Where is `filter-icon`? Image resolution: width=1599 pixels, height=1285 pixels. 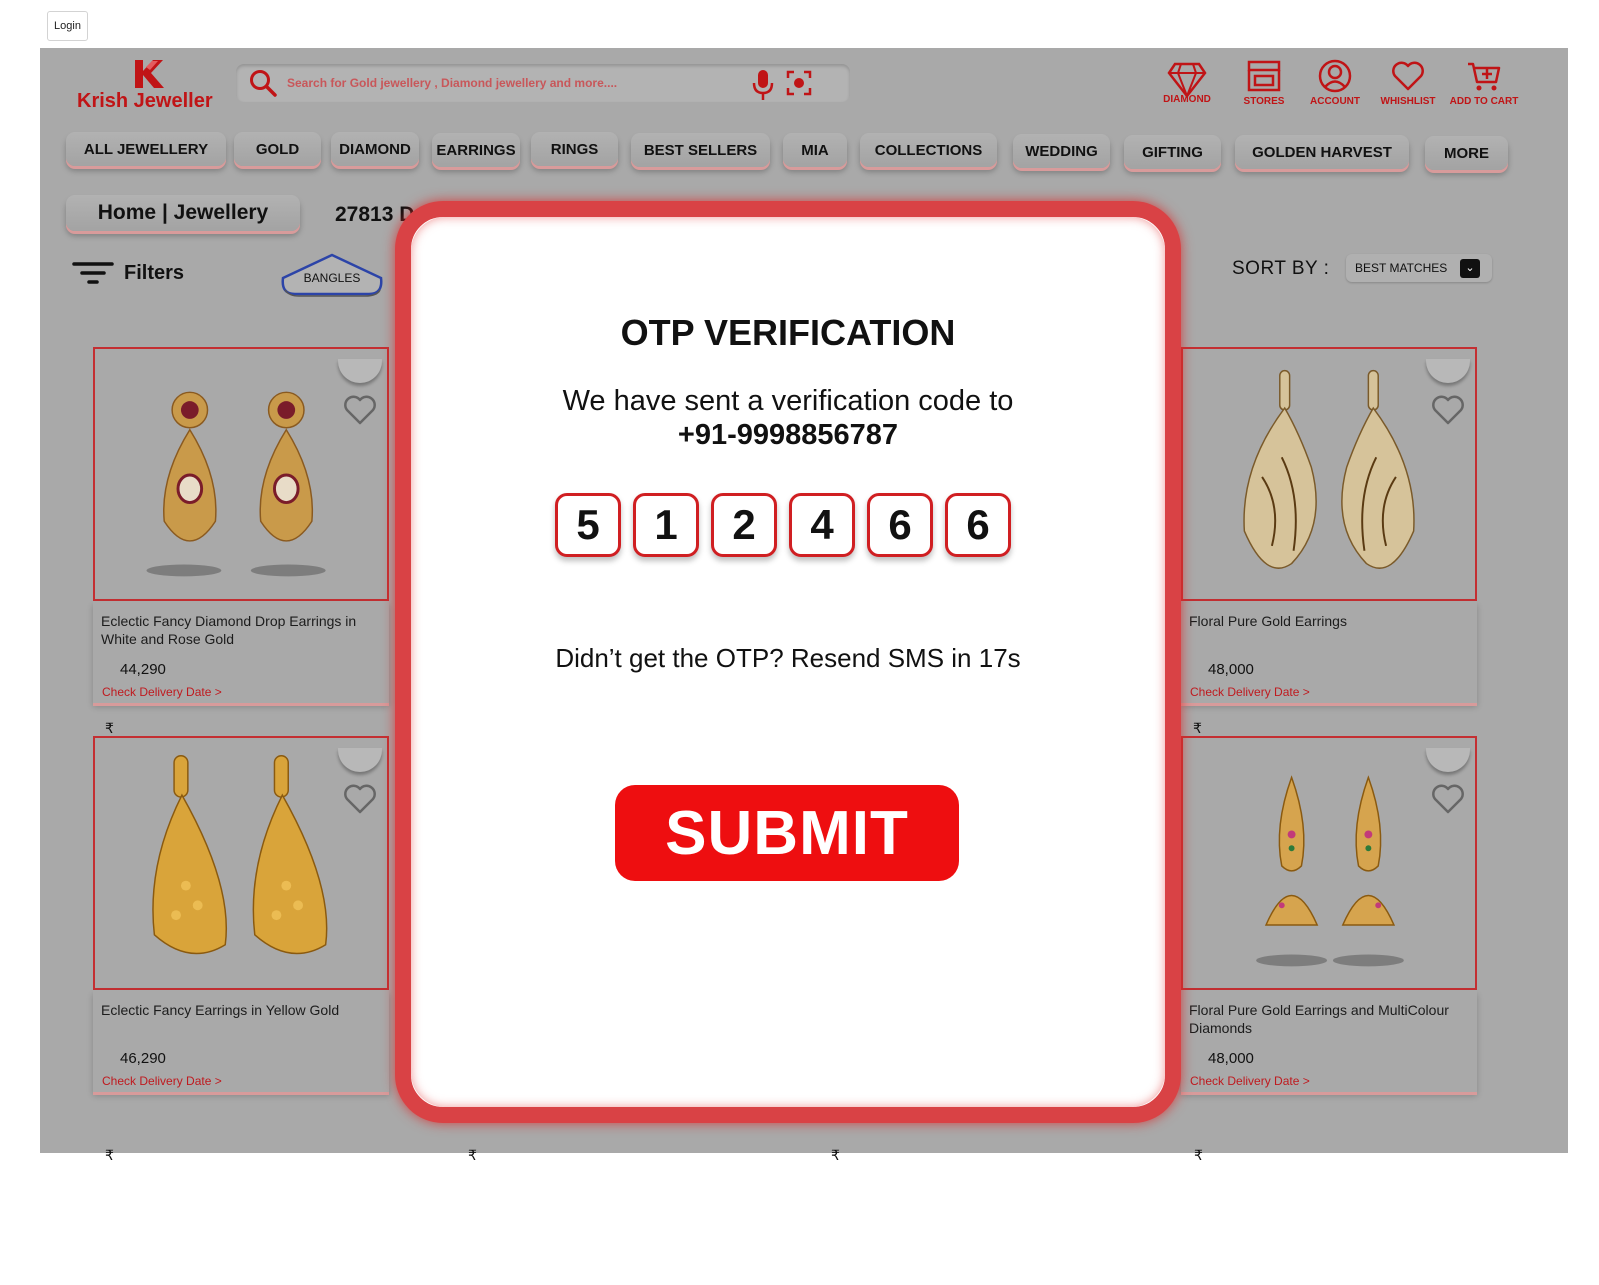 filter-icon is located at coordinates (93, 273).